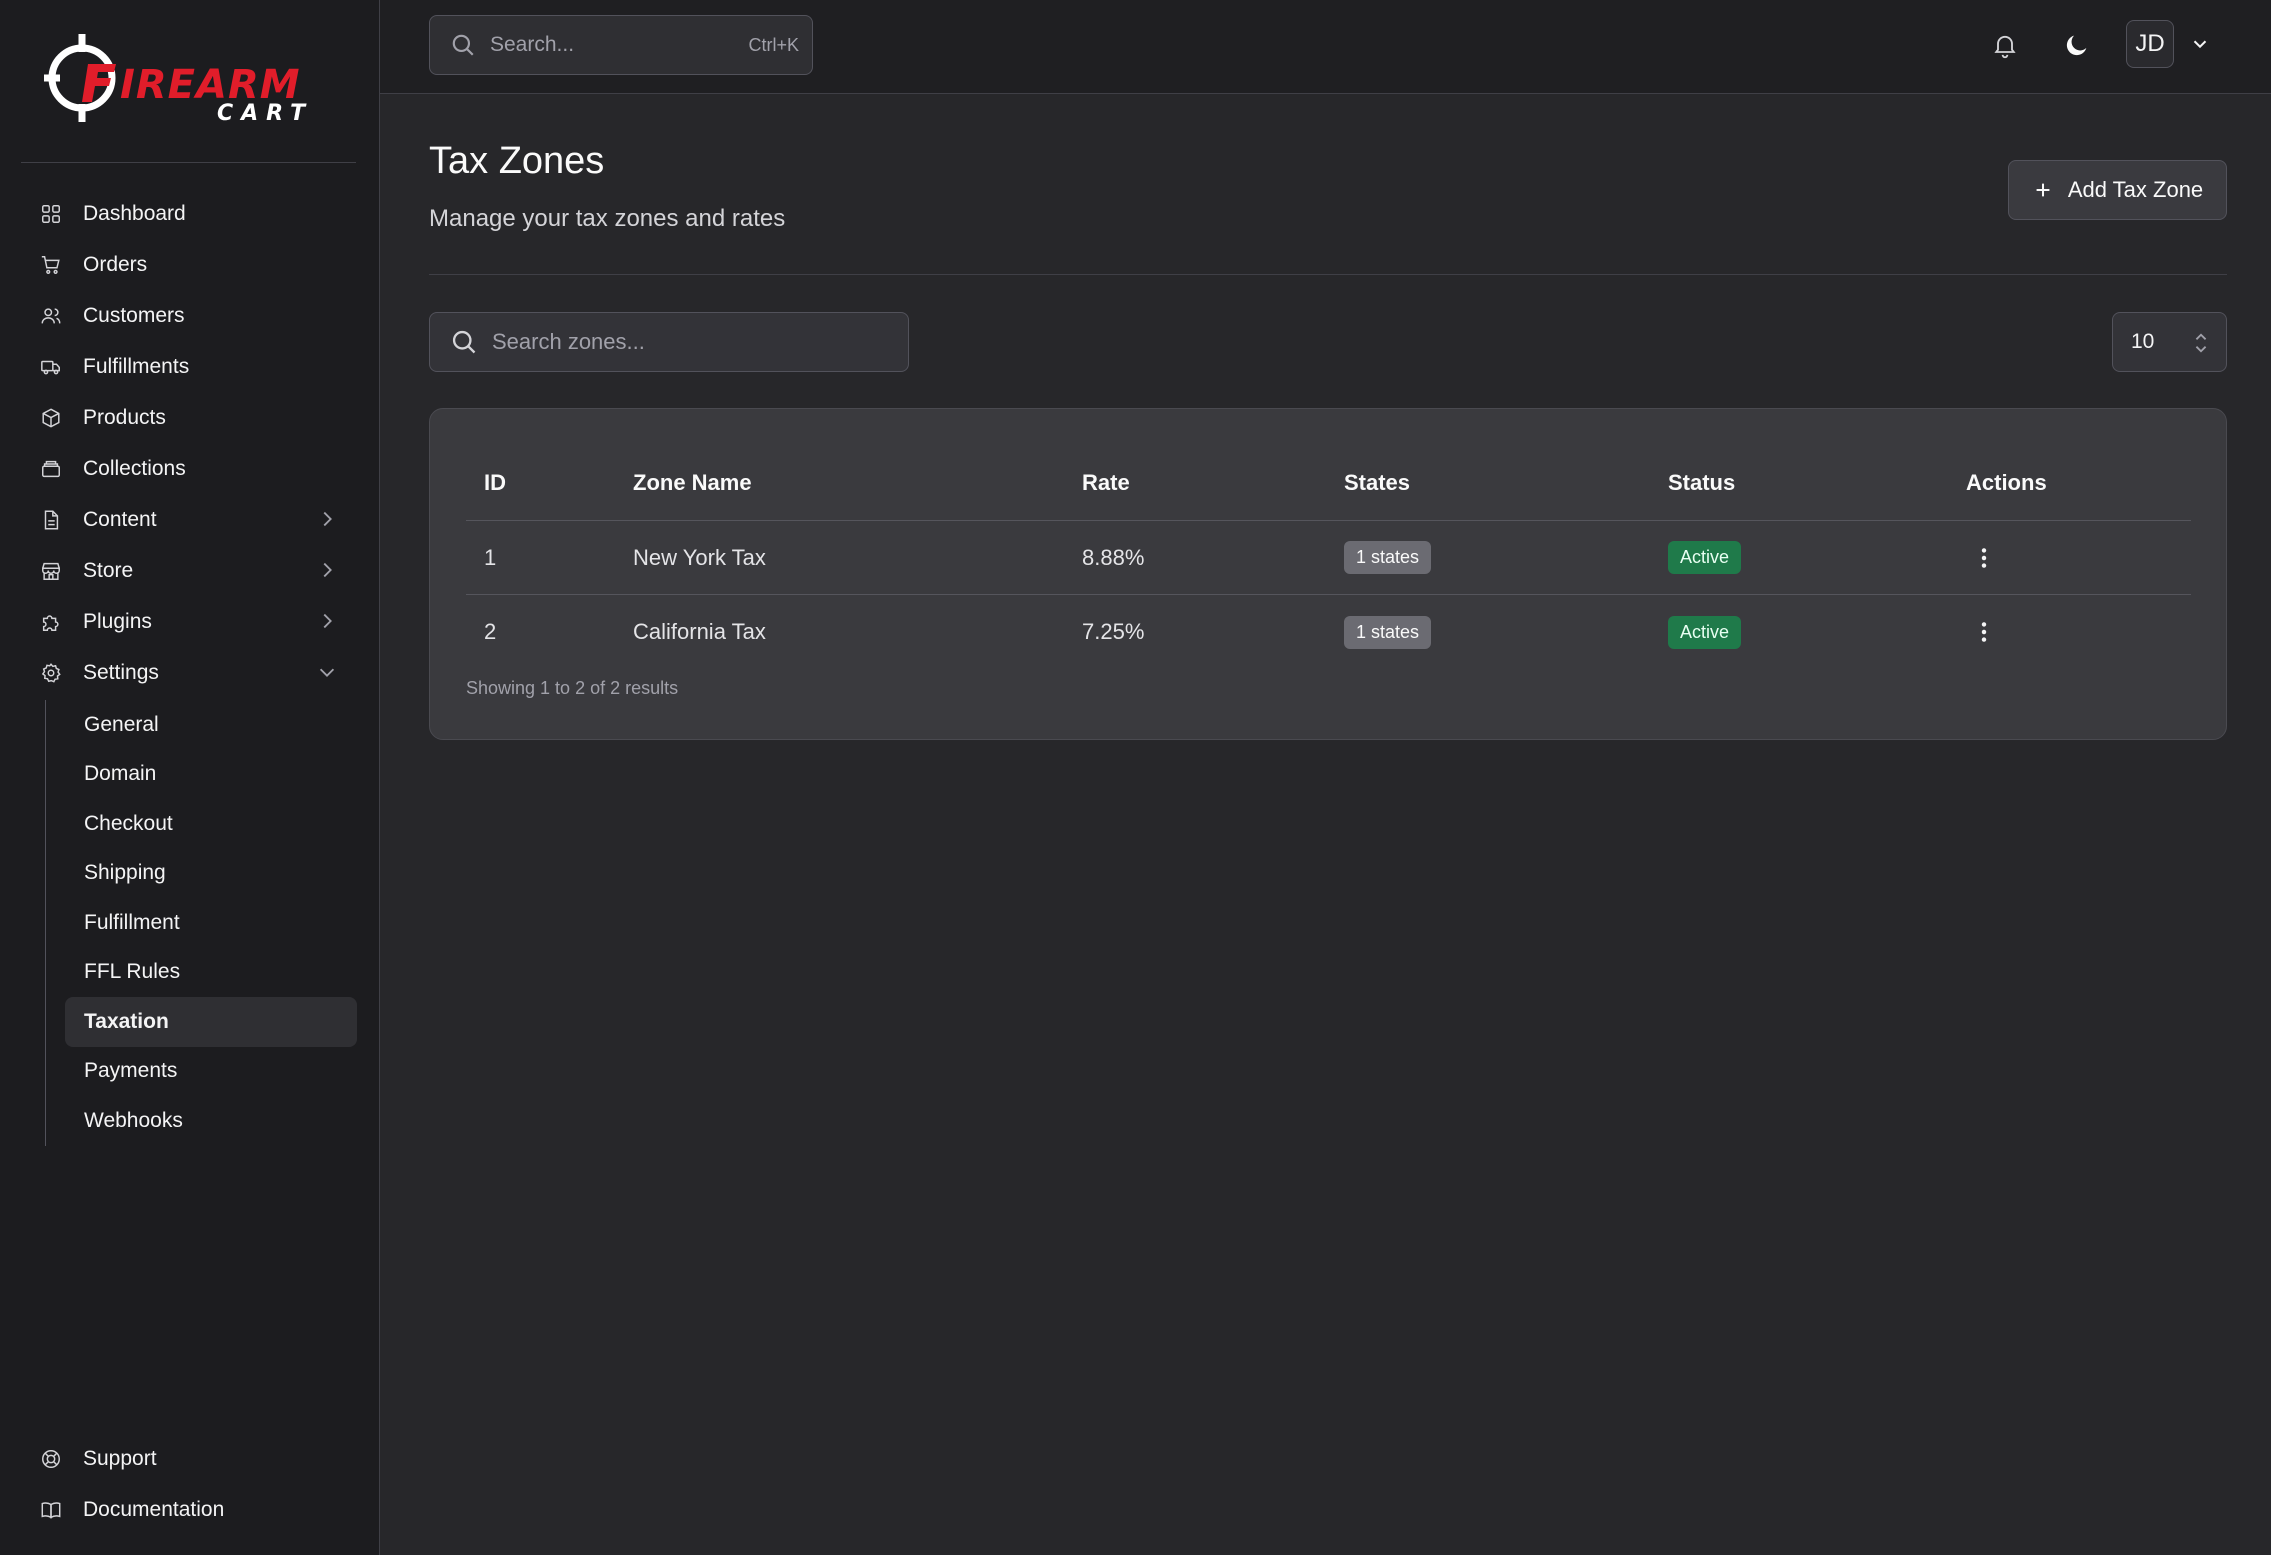 The image size is (2271, 1555). Describe the element at coordinates (2077, 45) in the screenshot. I see `moon-icon` at that location.